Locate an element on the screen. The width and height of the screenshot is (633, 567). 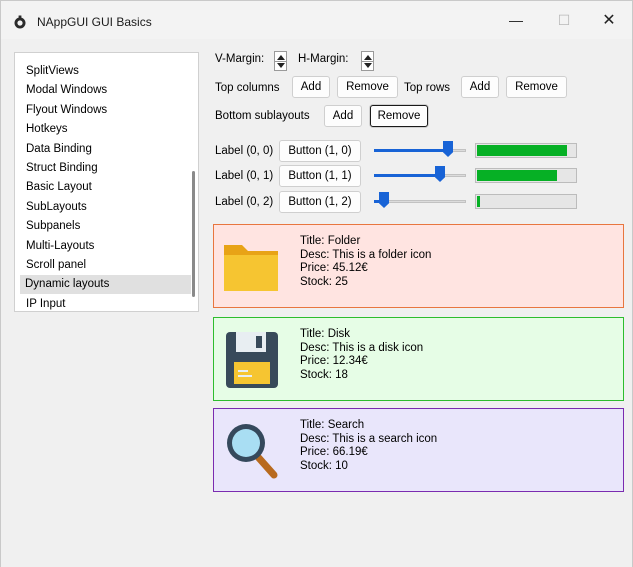
search-icon is located at coordinates (252, 451).